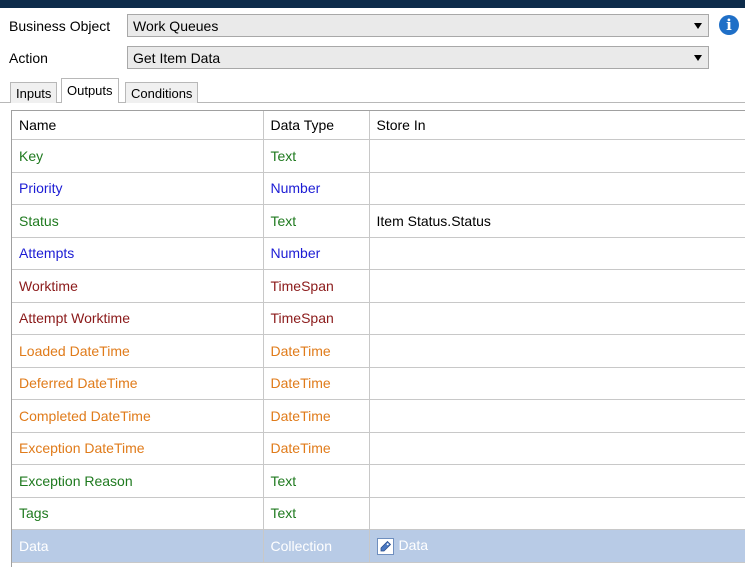 Image resolution: width=745 pixels, height=567 pixels. Describe the element at coordinates (138, 221) in the screenshot. I see `row-name: Status` at that location.